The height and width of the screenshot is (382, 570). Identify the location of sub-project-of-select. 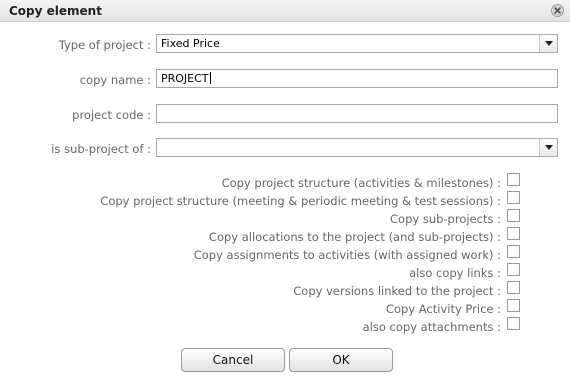
(357, 147).